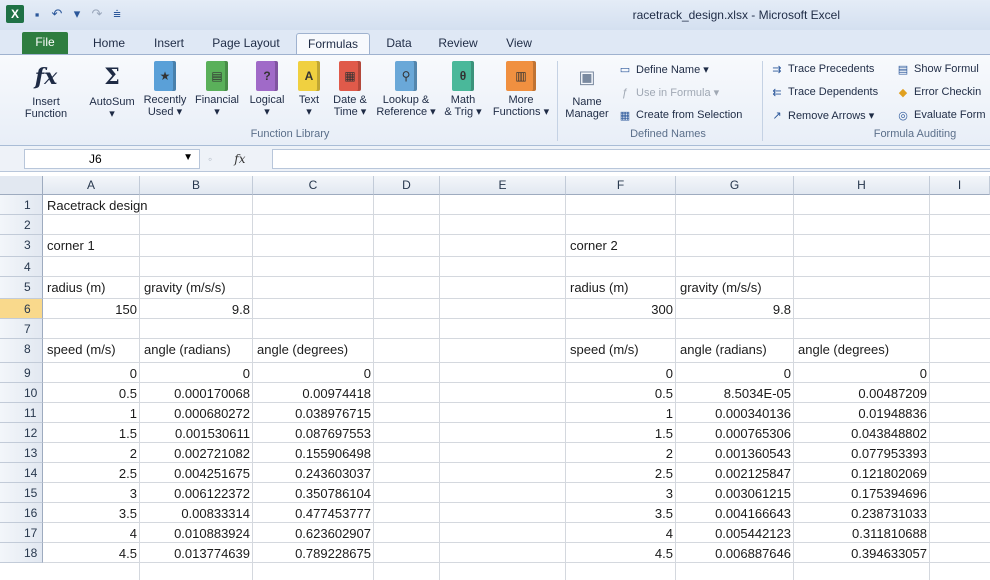 Image resolution: width=990 pixels, height=580 pixels. Describe the element at coordinates (333, 43) in the screenshot. I see `tab-formulas: Formulas` at that location.